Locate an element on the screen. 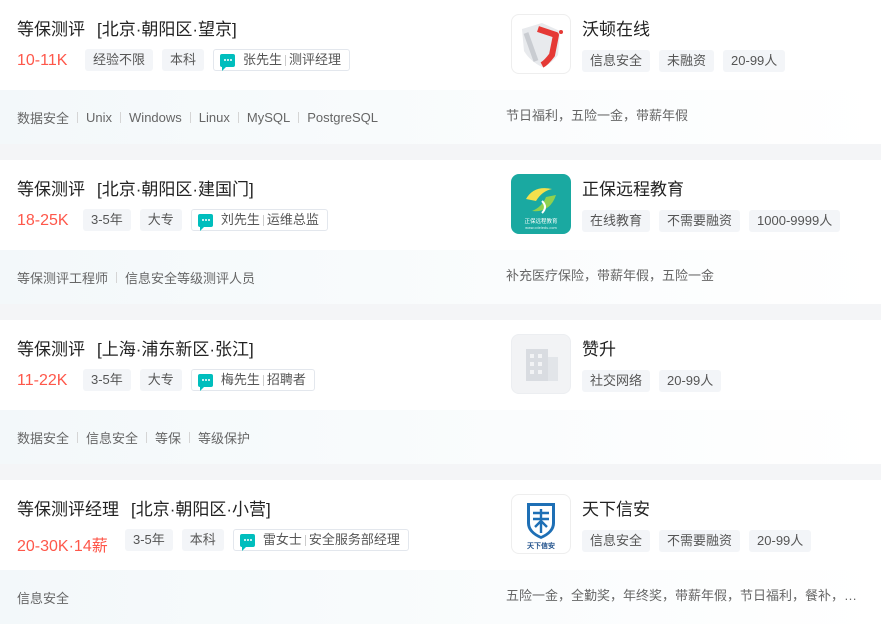  company-logo: 正保远程教育 www.cdeledu.com is located at coordinates (541, 204).